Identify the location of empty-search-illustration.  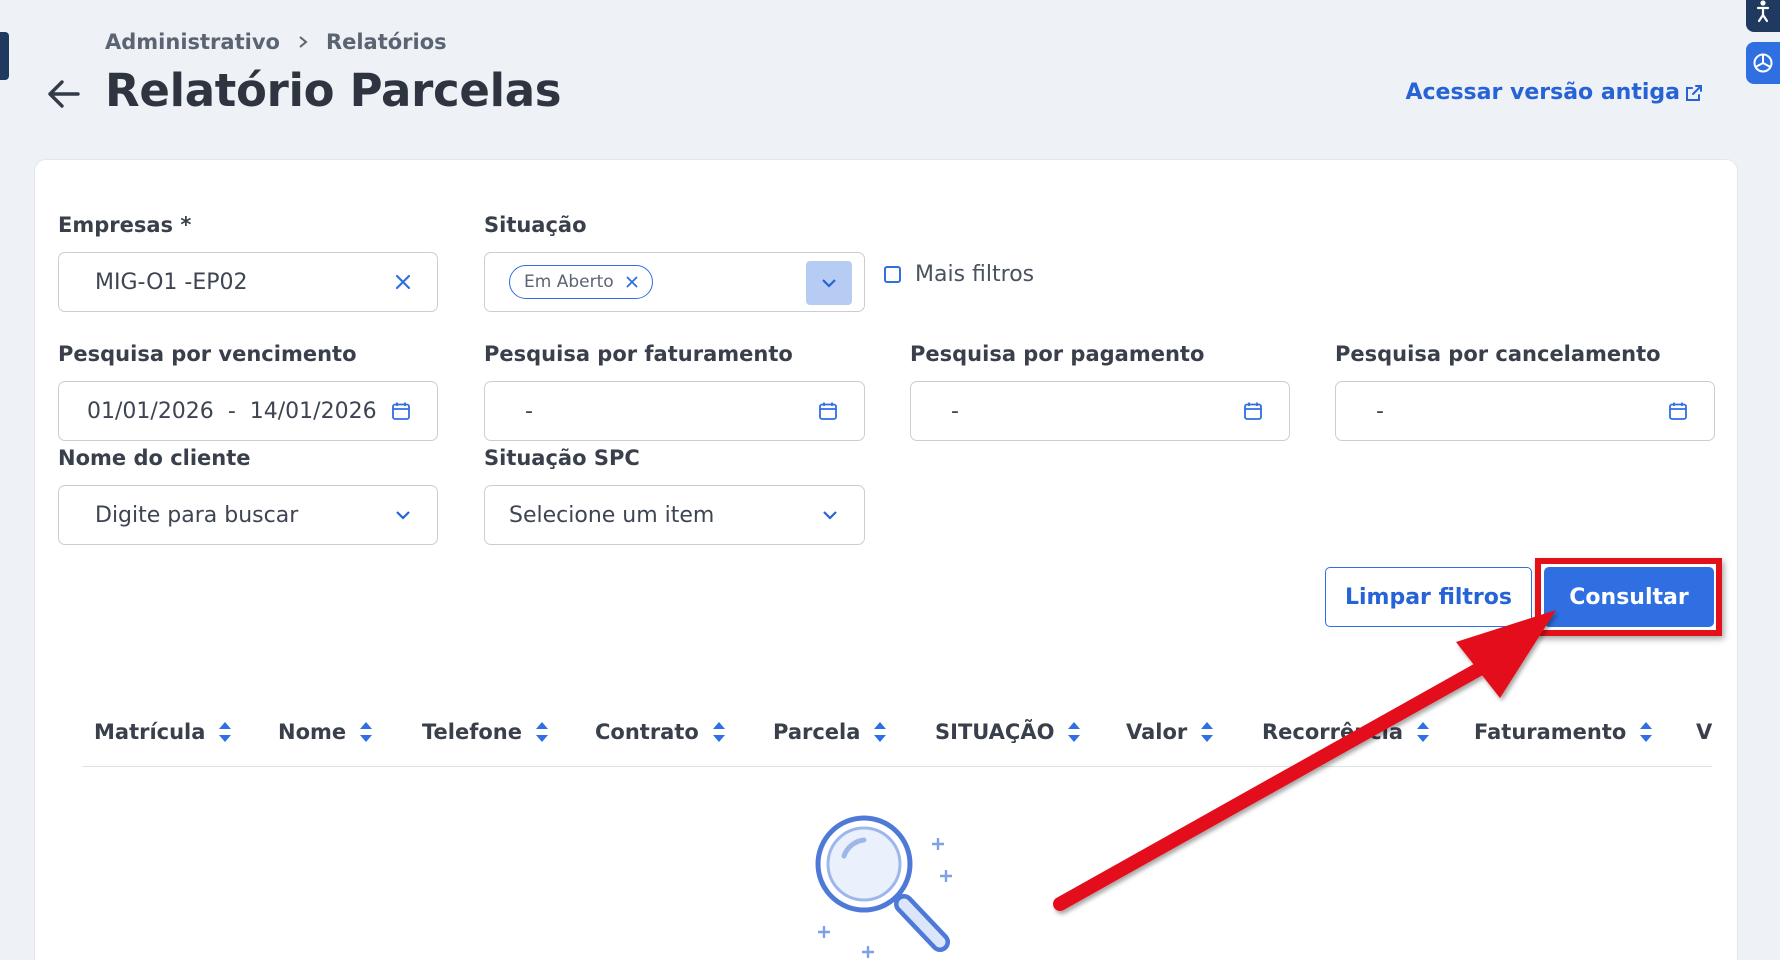
(883, 886).